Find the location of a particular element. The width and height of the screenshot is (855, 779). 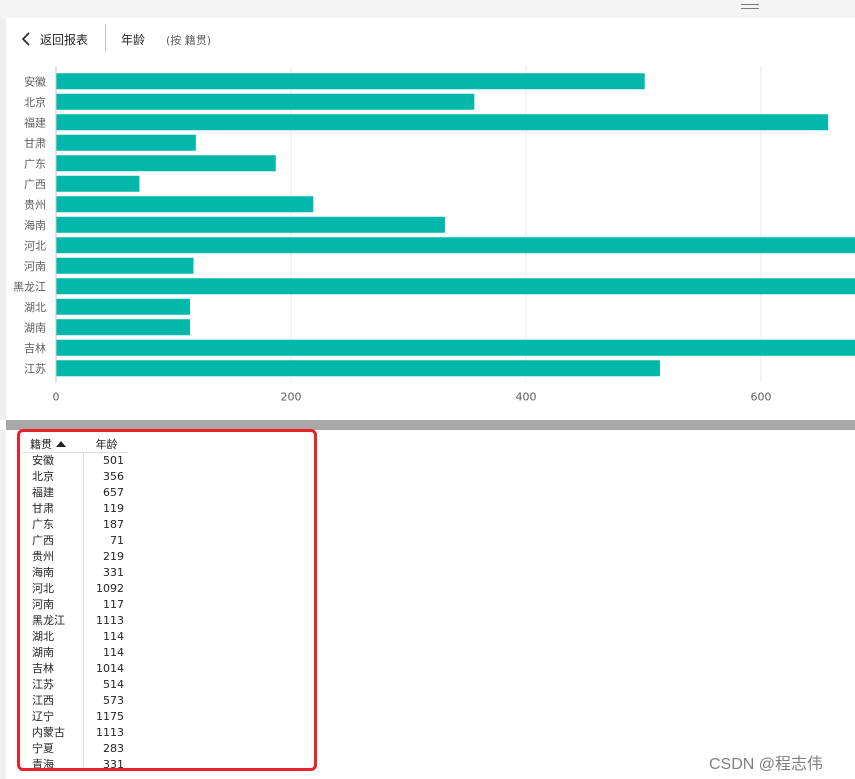

category-label: 福建 is located at coordinates (35, 122).